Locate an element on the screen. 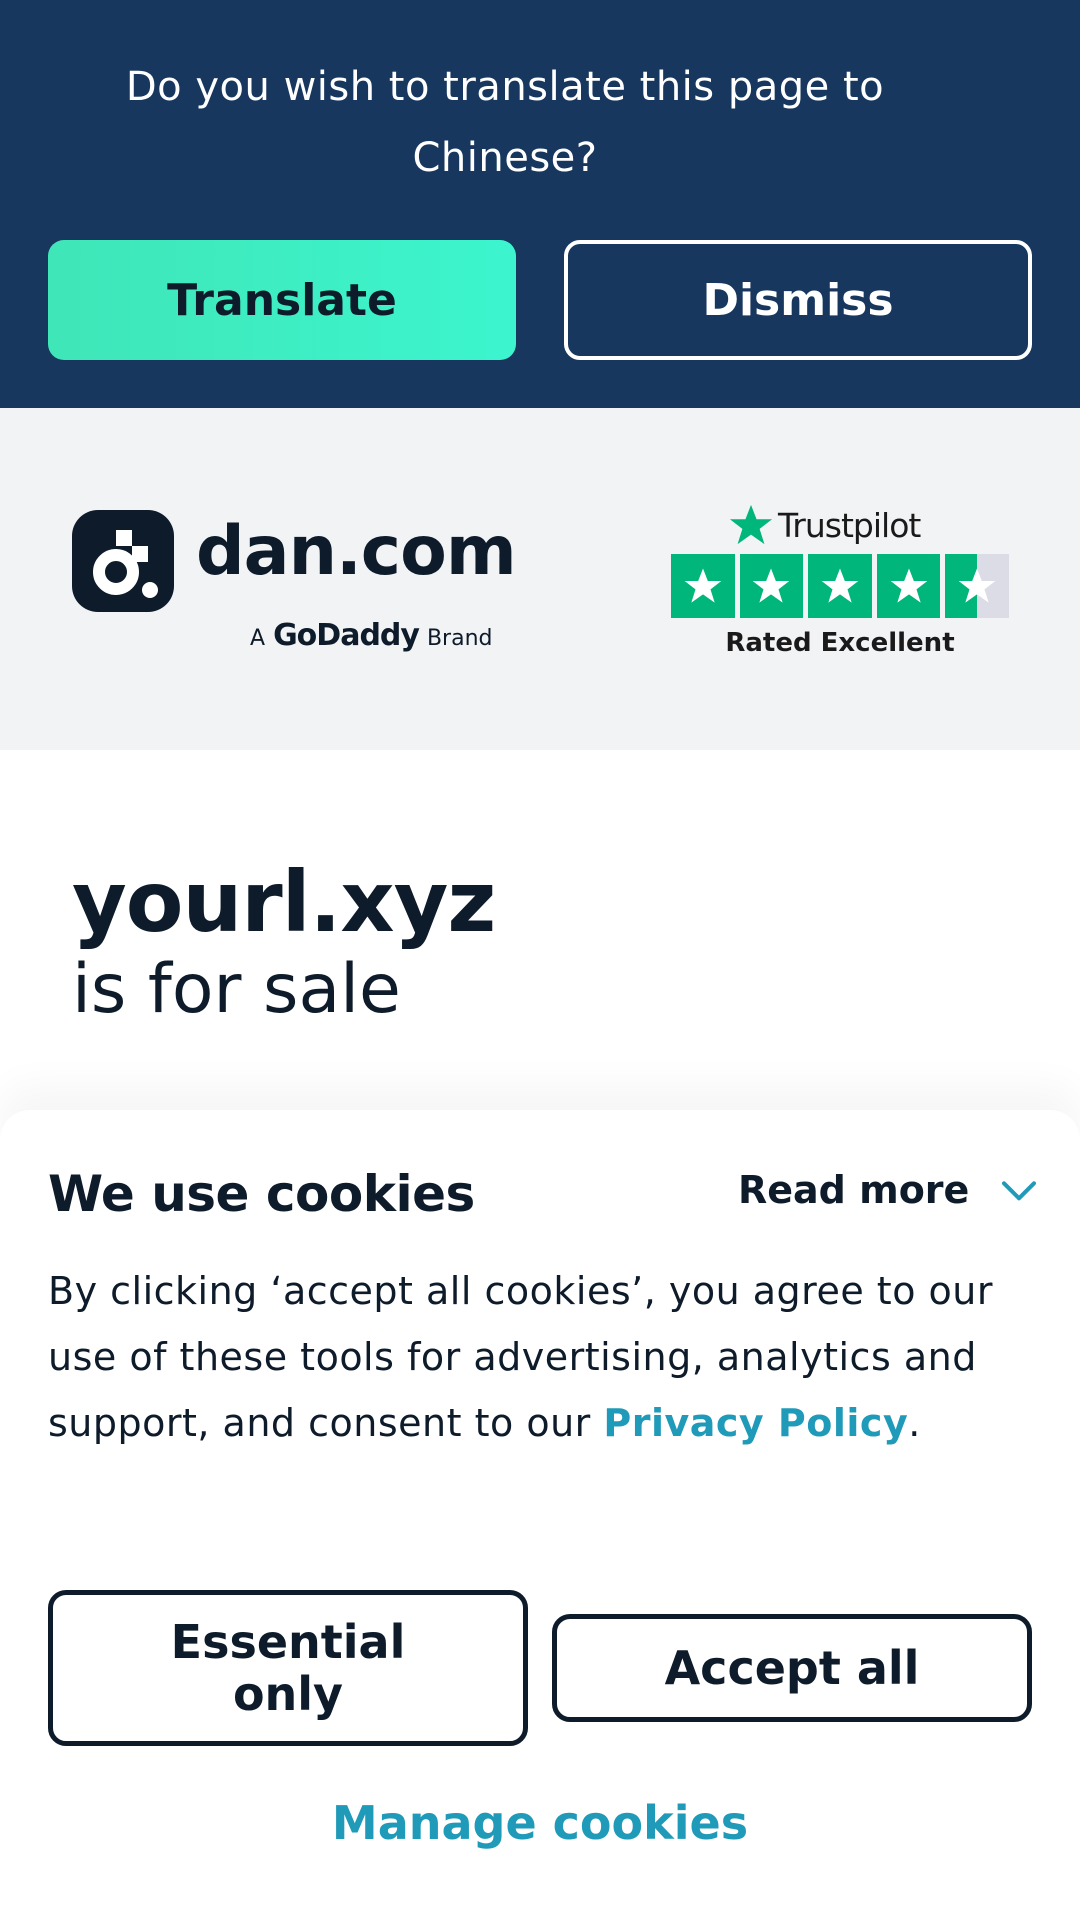 Image resolution: width=1080 pixels, height=1920 pixels. read-more-toggle: Read more is located at coordinates (888, 1190).